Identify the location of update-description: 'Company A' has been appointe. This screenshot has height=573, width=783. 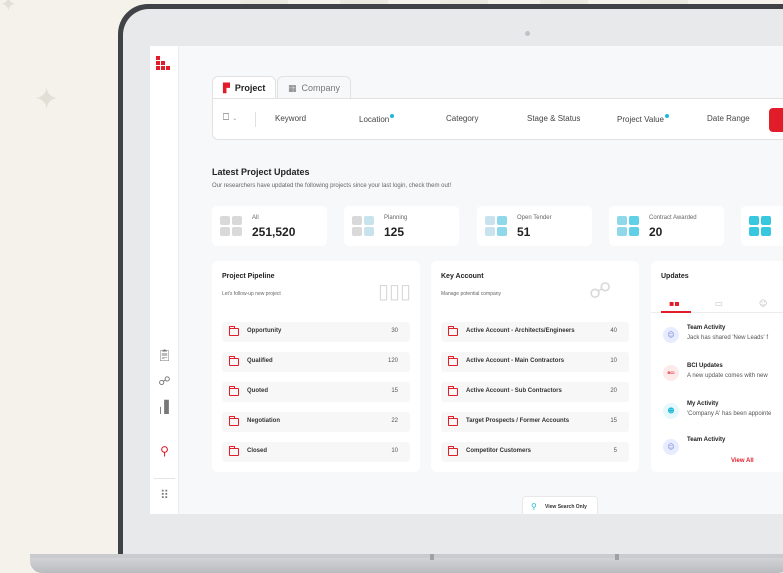
(729, 414).